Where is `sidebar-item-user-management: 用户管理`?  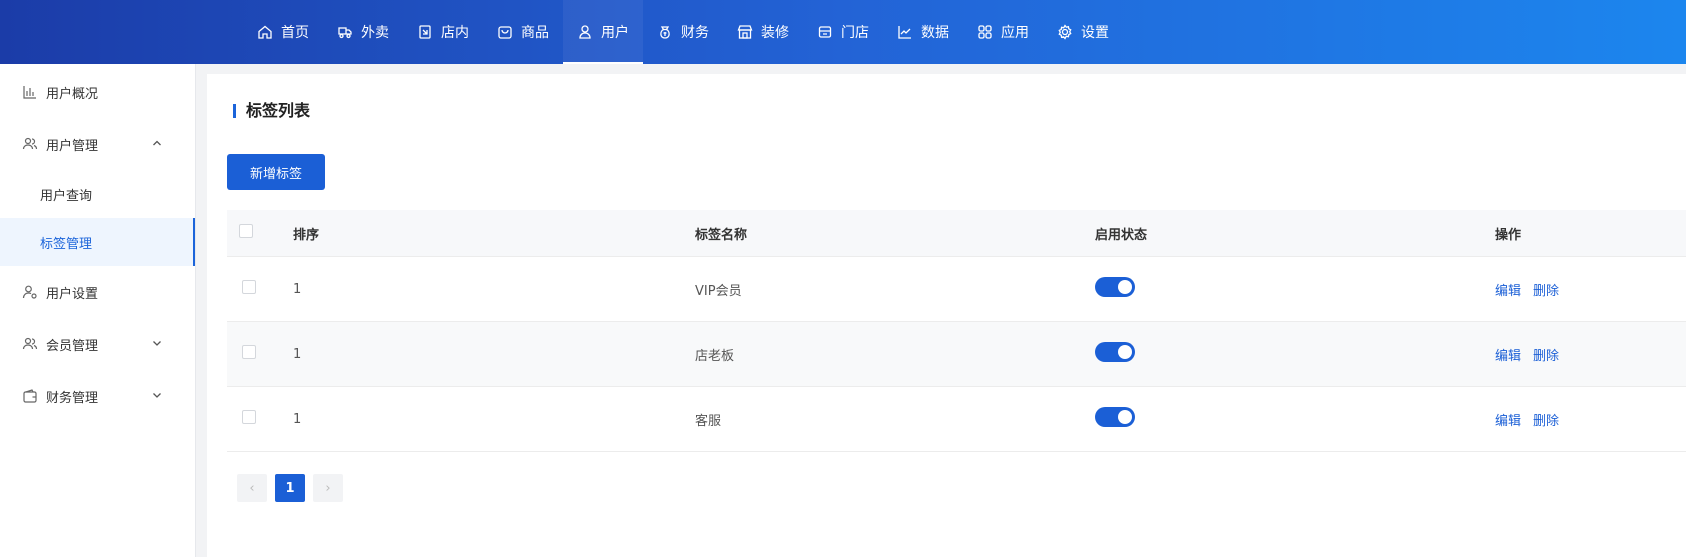
sidebar-item-user-management: 用户管理 is located at coordinates (97, 144).